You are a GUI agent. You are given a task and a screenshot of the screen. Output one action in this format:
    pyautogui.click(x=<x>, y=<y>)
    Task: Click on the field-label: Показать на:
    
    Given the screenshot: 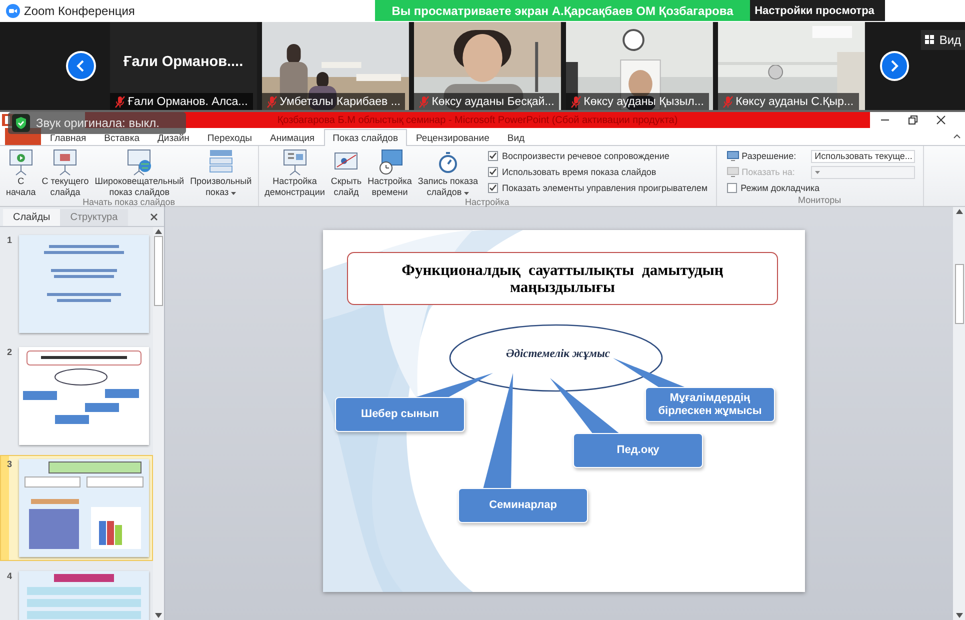 What is the action you would take?
    pyautogui.click(x=769, y=172)
    